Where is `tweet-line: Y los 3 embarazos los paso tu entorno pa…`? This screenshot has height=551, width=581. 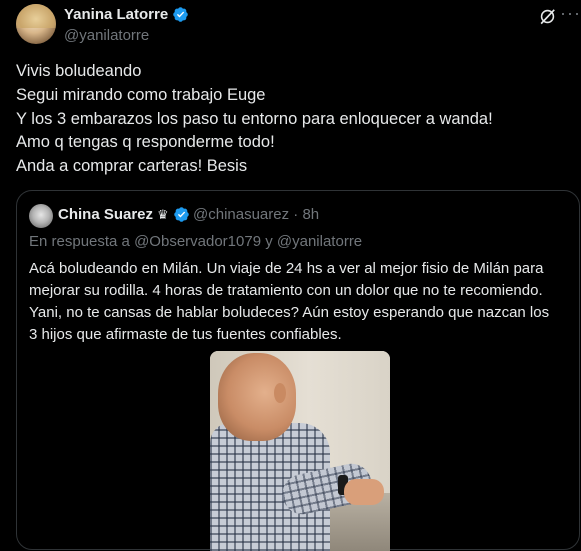
tweet-line: Y los 3 embarazos los paso tu entorno pa… is located at coordinates (254, 118).